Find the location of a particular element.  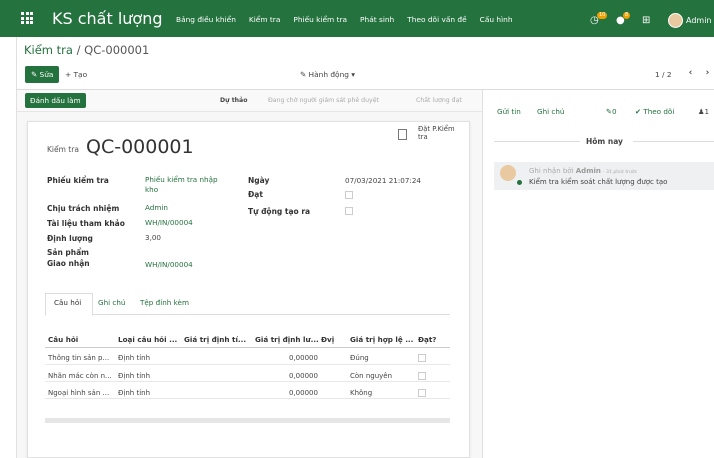

log-note-button: Ghi chú is located at coordinates (550, 111).